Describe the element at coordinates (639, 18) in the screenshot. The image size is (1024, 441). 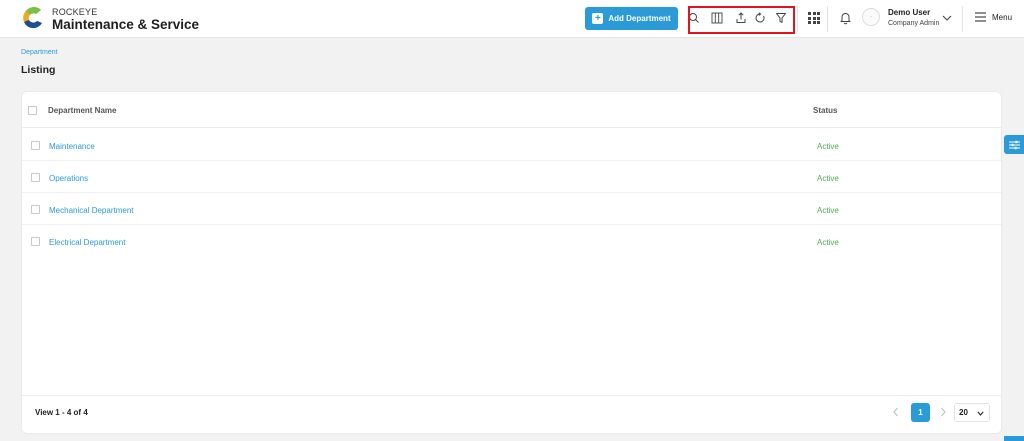
I see `add-department-label: Add Department` at that location.